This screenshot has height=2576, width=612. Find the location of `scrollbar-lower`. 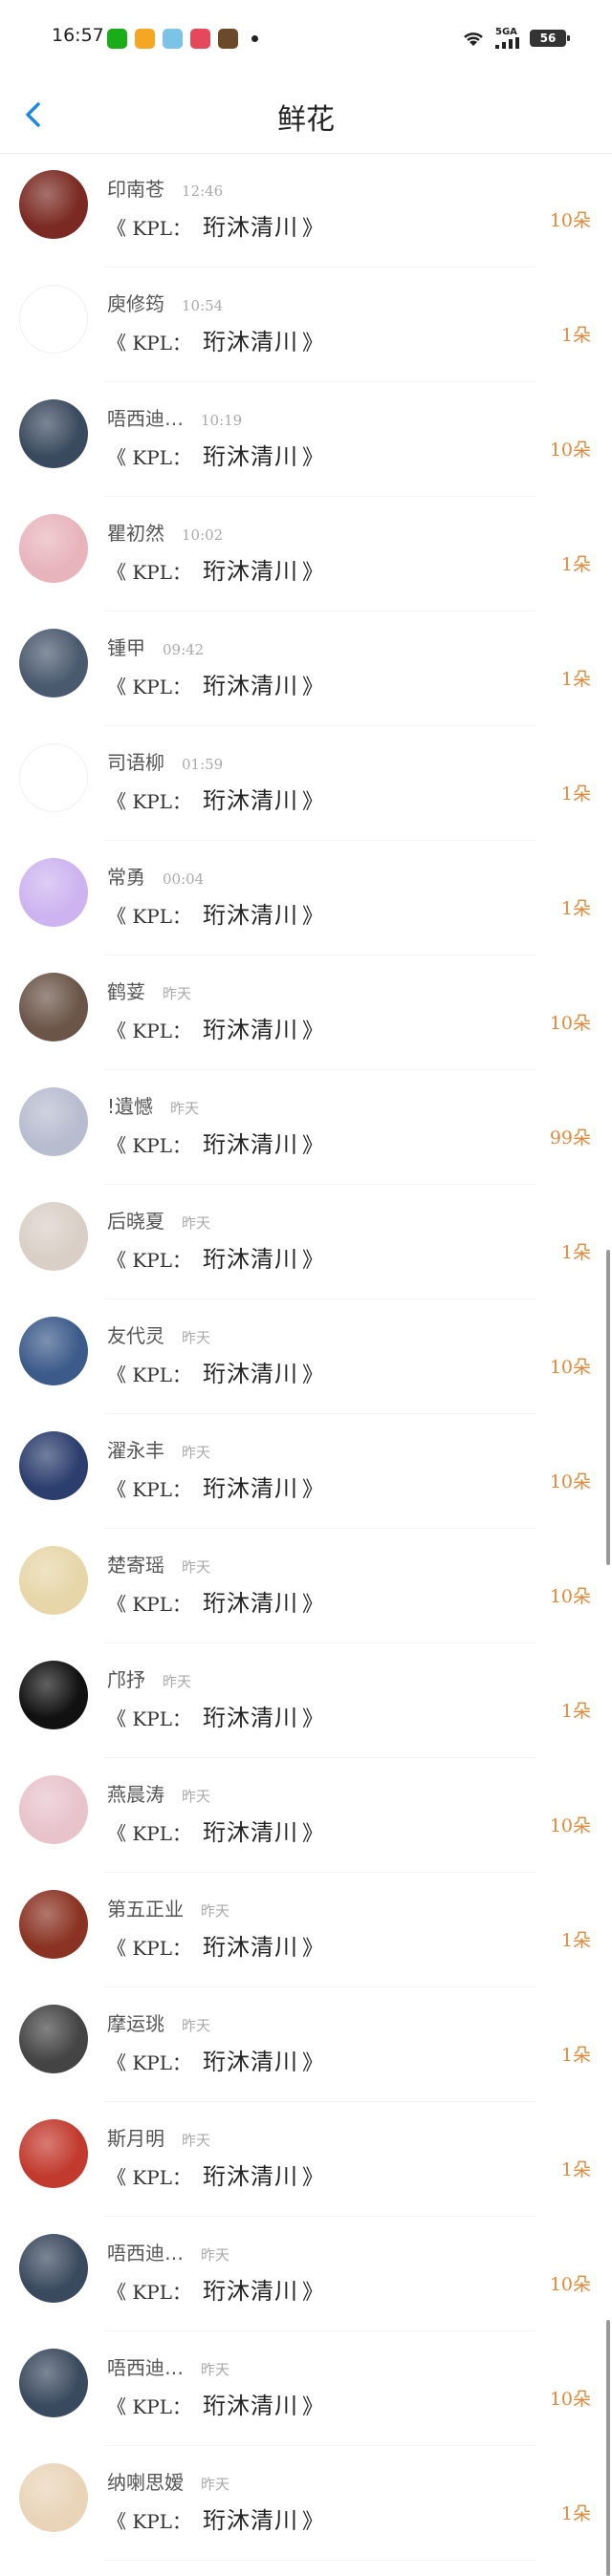

scrollbar-lower is located at coordinates (608, 2448).